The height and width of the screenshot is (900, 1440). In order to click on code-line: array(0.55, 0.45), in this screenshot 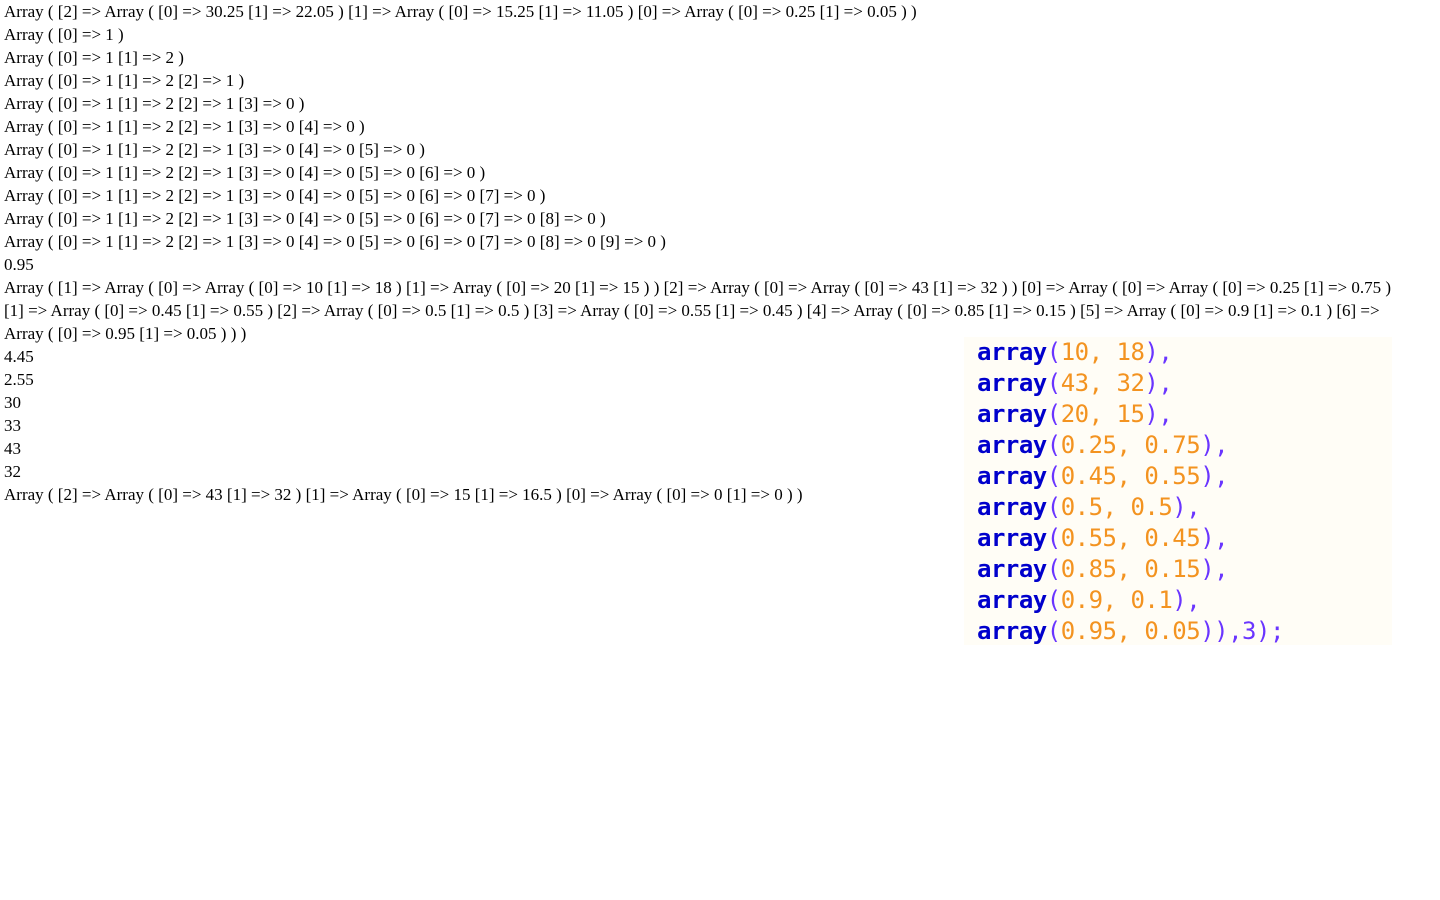, I will do `click(1184, 538)`.